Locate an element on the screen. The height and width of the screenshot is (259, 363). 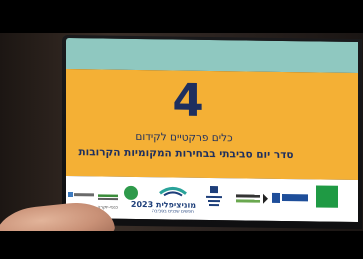
wave-logo-icon is located at coordinates (173, 191).